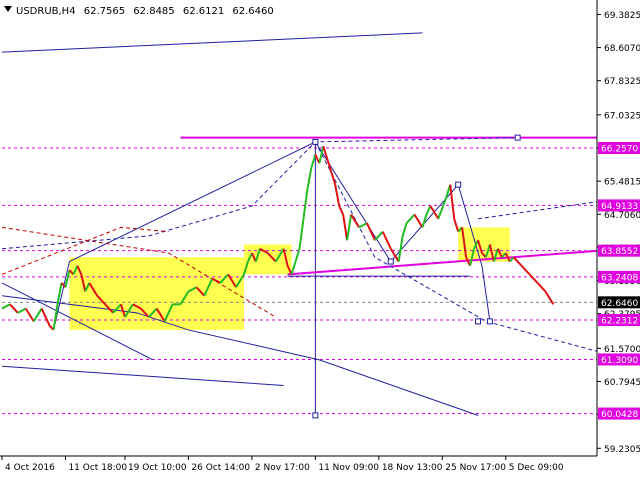  Describe the element at coordinates (619, 252) in the screenshot. I see `level-badge-label-2: 63.8552` at that location.